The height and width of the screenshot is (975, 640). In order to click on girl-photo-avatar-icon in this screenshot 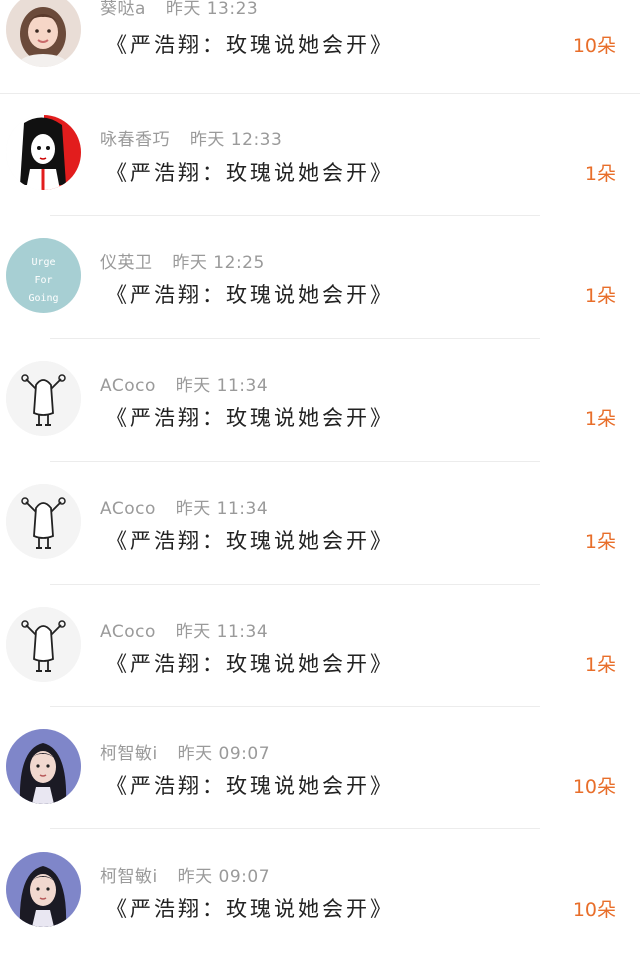, I will do `click(43, 33)`.